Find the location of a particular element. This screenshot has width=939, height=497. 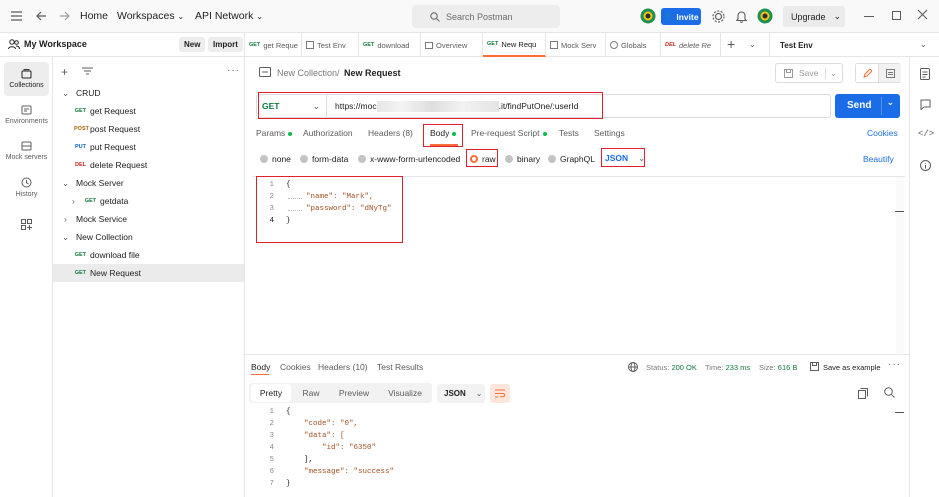

radio-form-data: form-data is located at coordinates (324, 159).